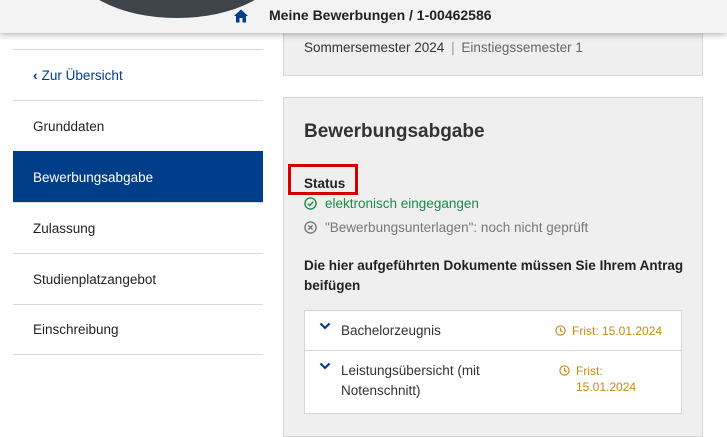 Image resolution: width=727 pixels, height=437 pixels. Describe the element at coordinates (138, 329) in the screenshot. I see `sidebar-item-einschreibung: Einschreibung` at that location.